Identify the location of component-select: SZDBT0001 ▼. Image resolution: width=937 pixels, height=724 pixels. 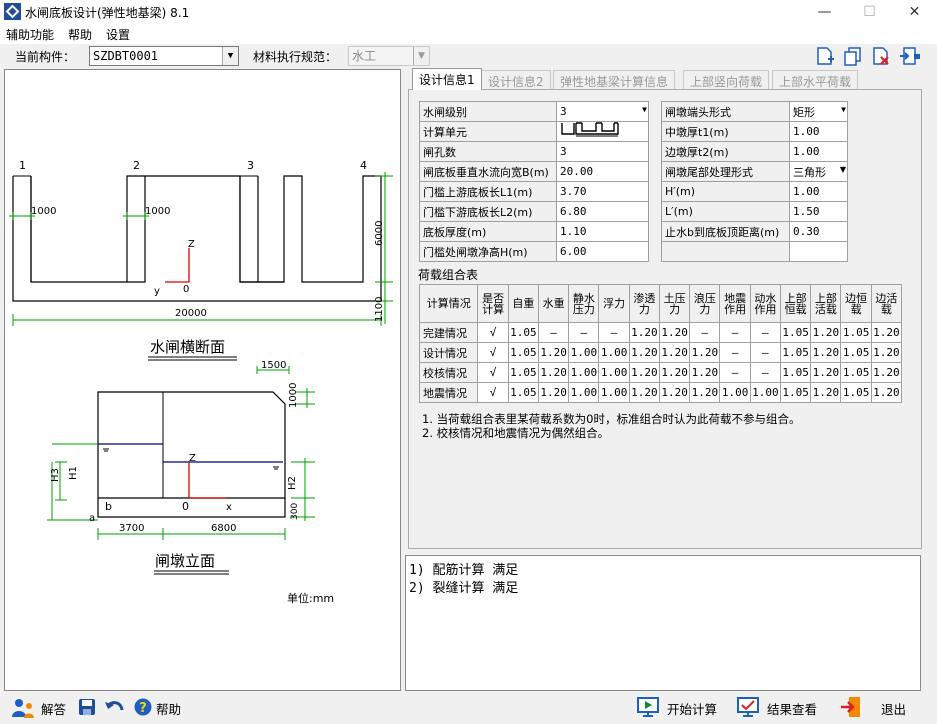
(164, 56).